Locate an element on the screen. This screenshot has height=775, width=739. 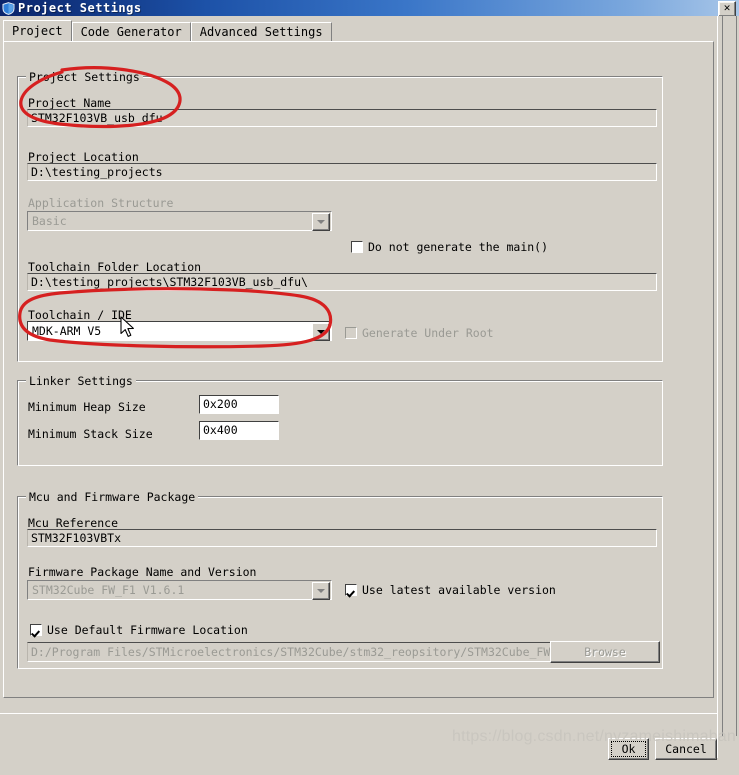
tab-code-generator-label: Code Generator is located at coordinates (131, 32).